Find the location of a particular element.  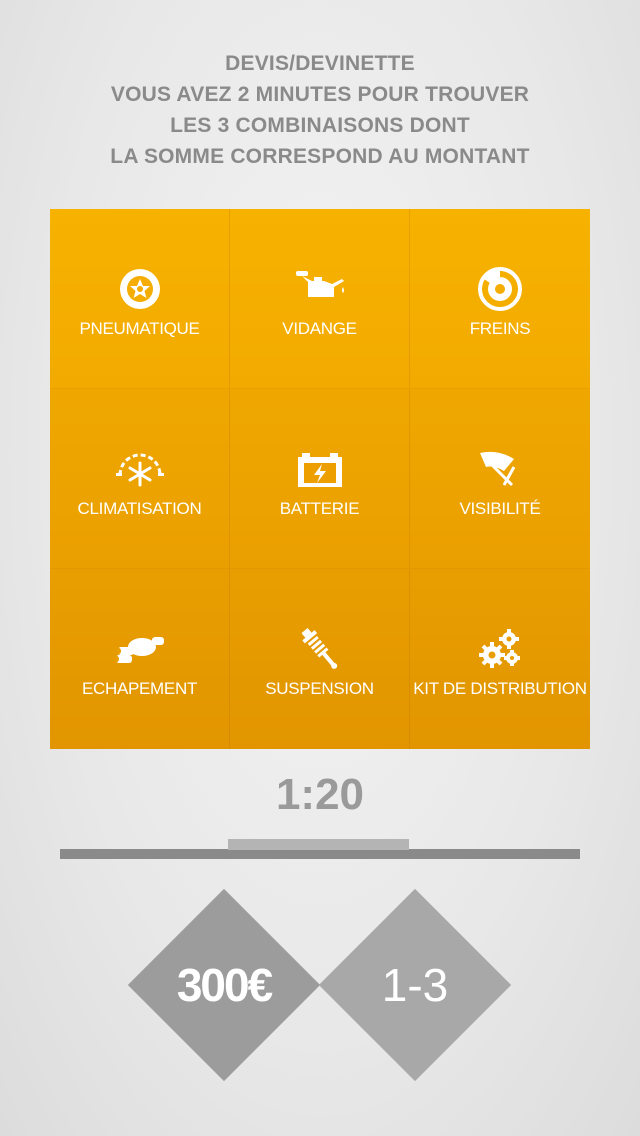

tire-icon is located at coordinates (139, 288).